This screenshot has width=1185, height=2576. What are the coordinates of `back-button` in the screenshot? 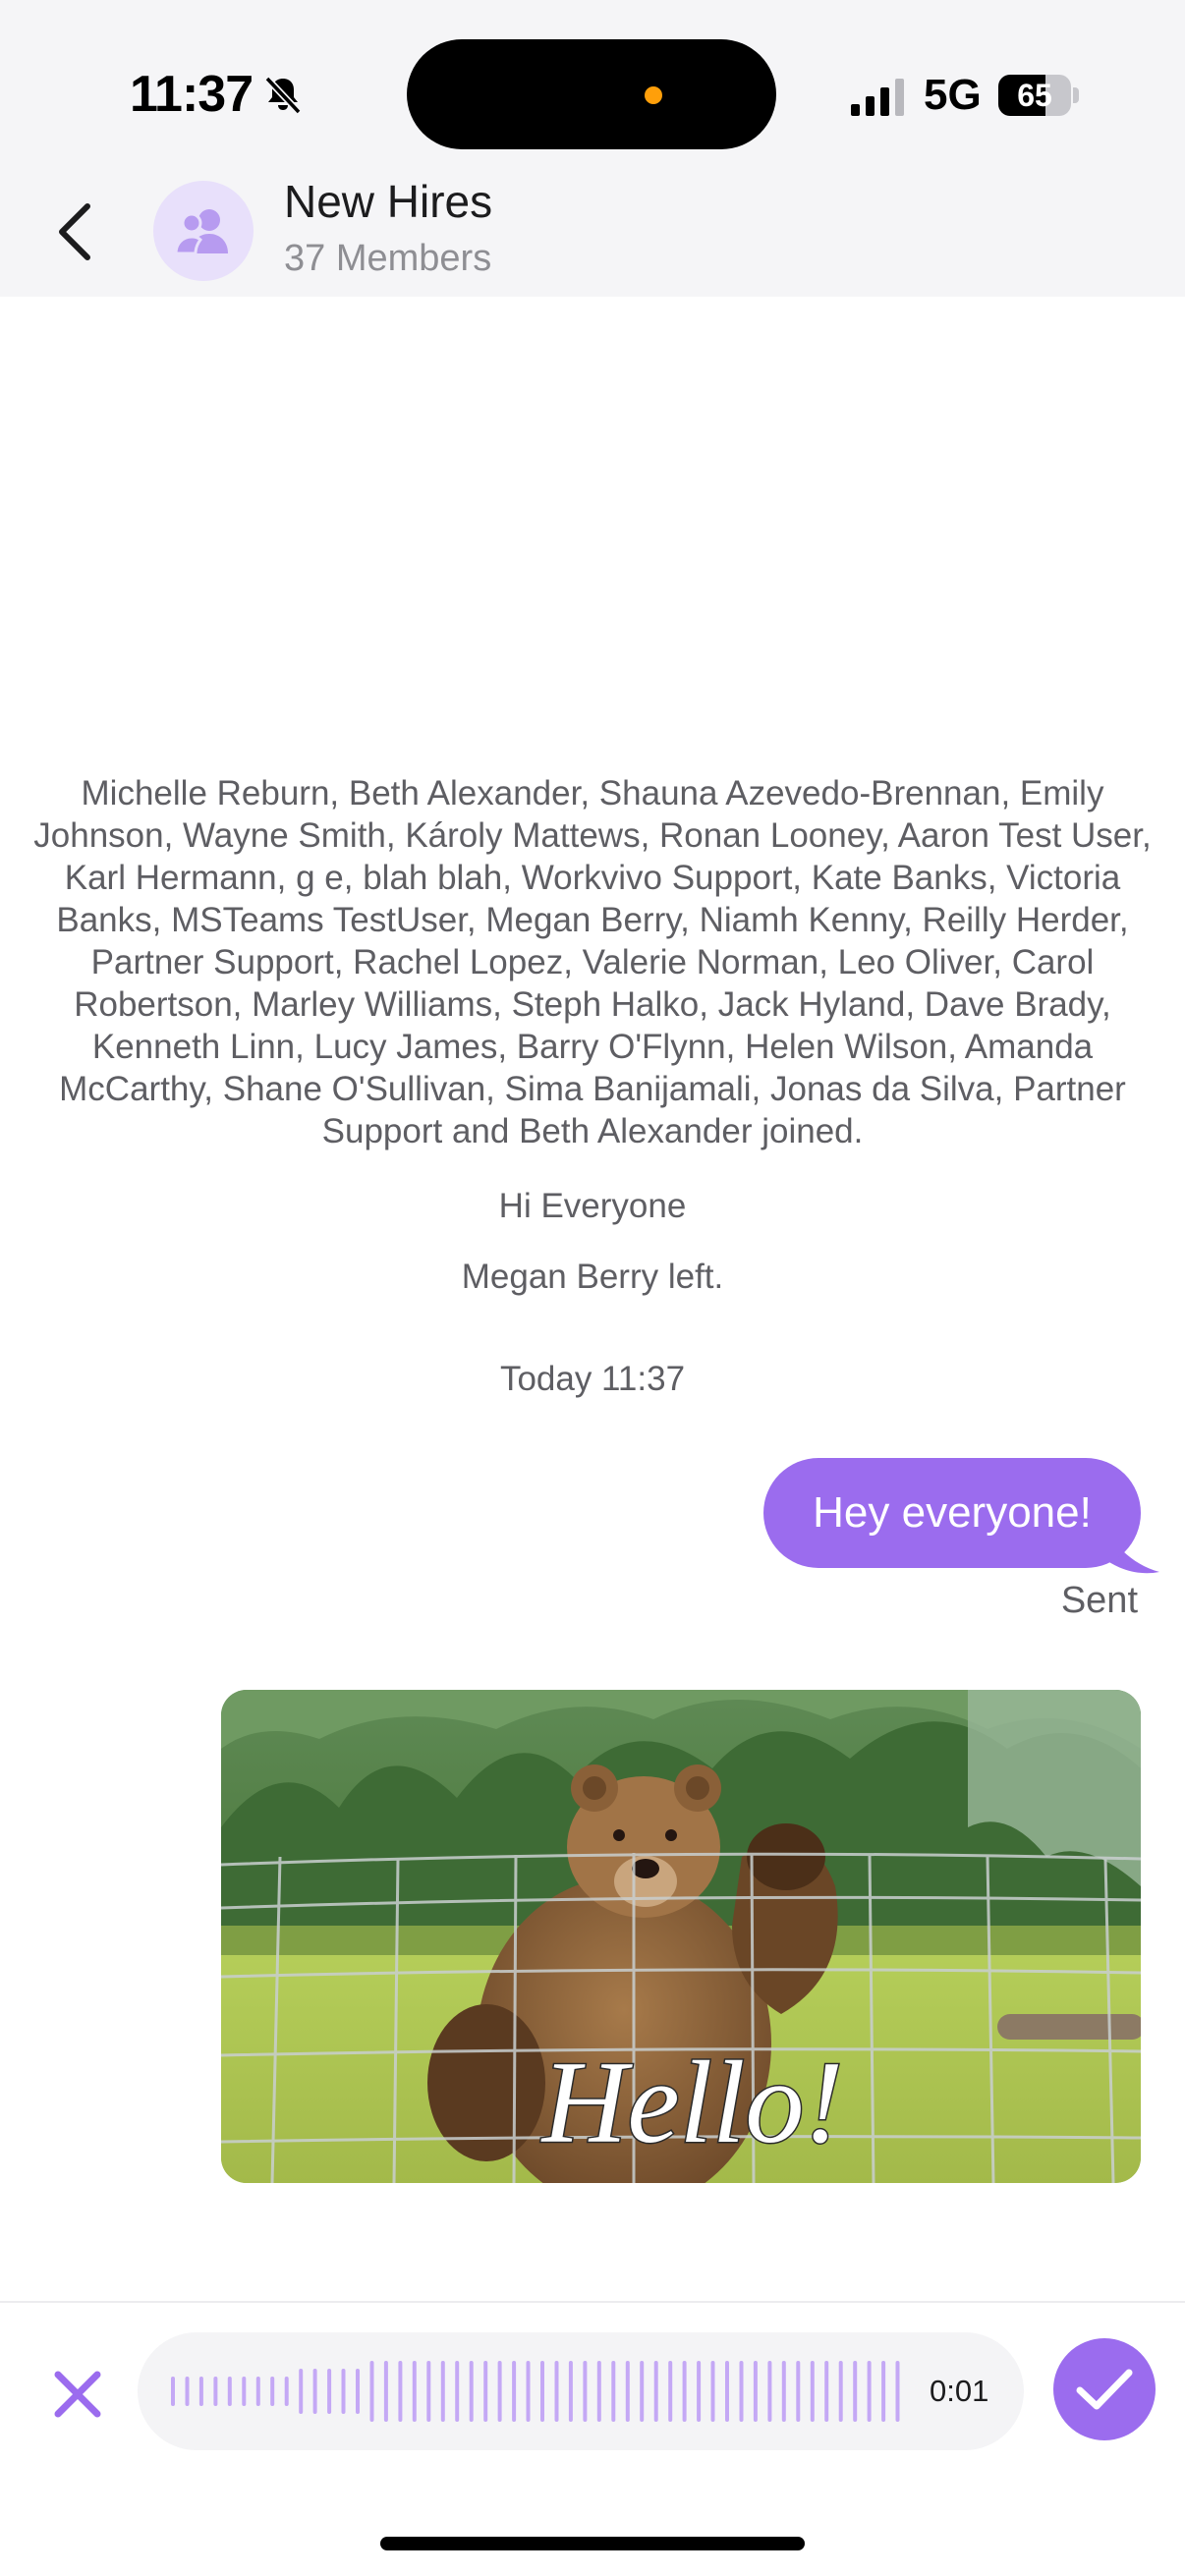 It's located at (75, 232).